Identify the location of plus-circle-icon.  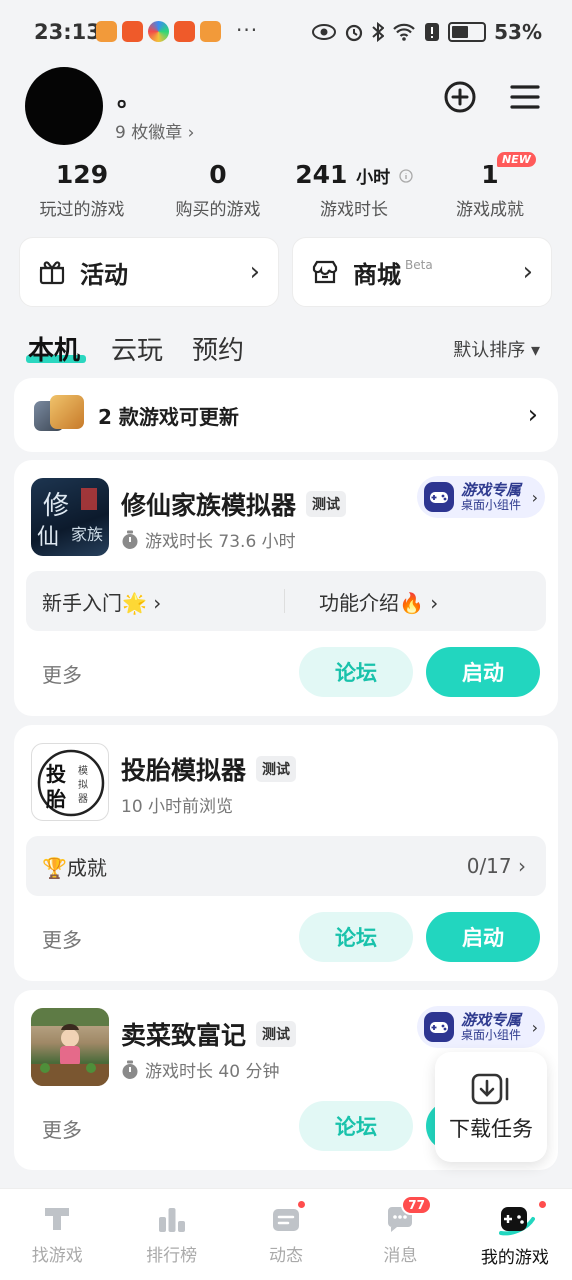
(460, 97).